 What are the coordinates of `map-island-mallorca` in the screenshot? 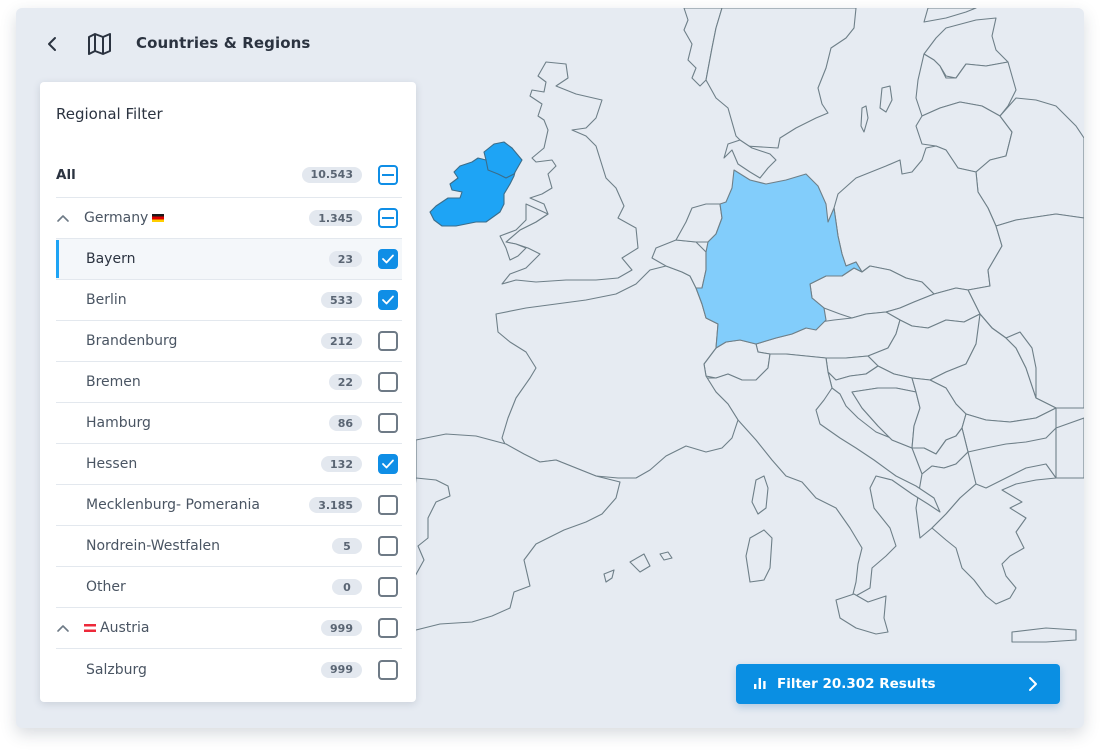 It's located at (640, 563).